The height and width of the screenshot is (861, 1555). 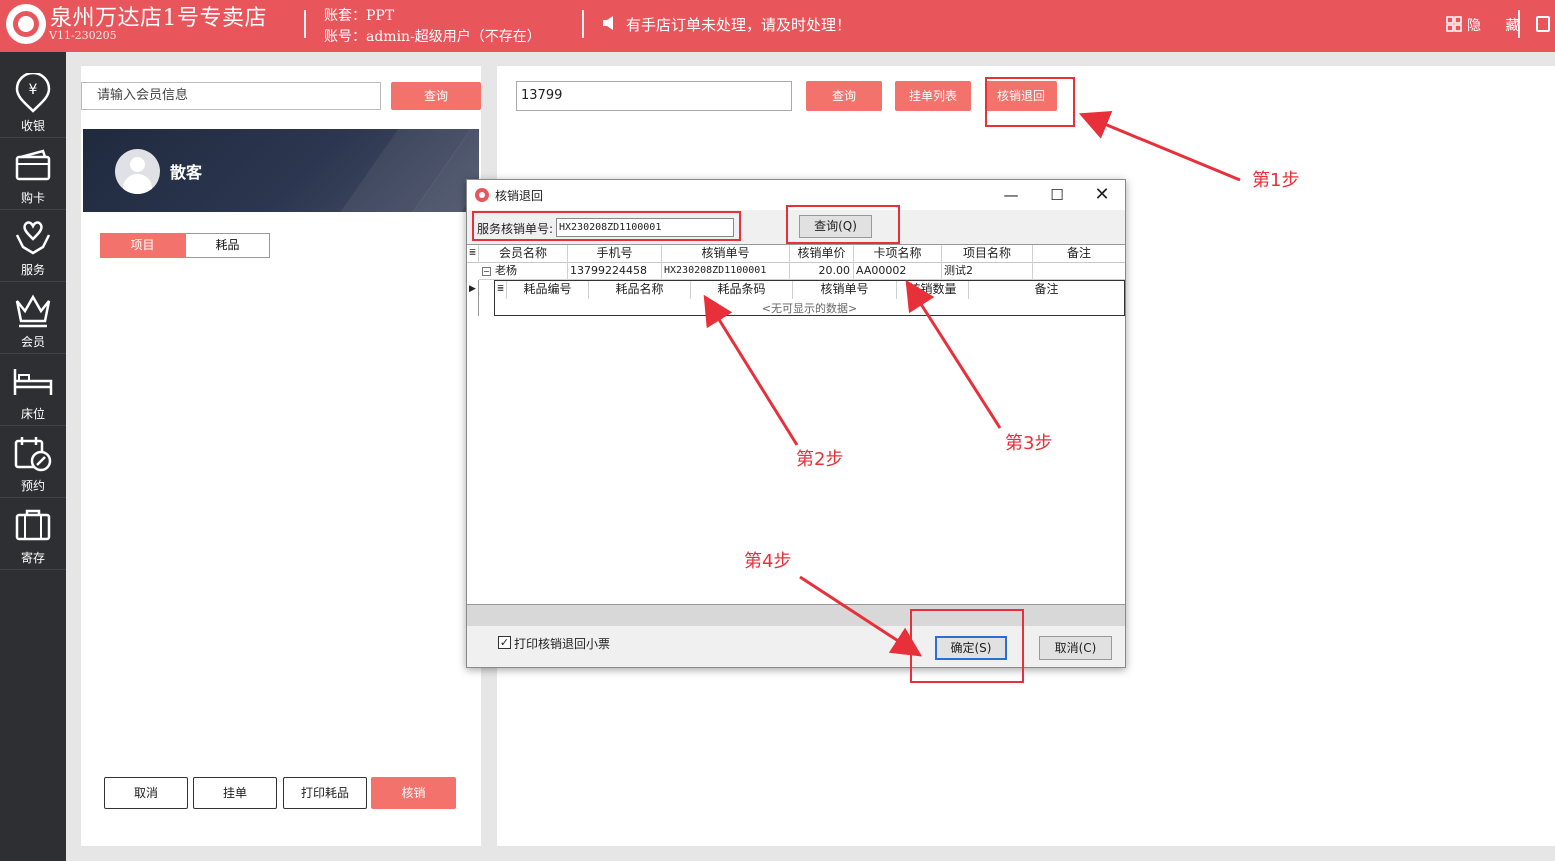 I want to click on dialog-cancel-button: 取消(C), so click(x=1075, y=648).